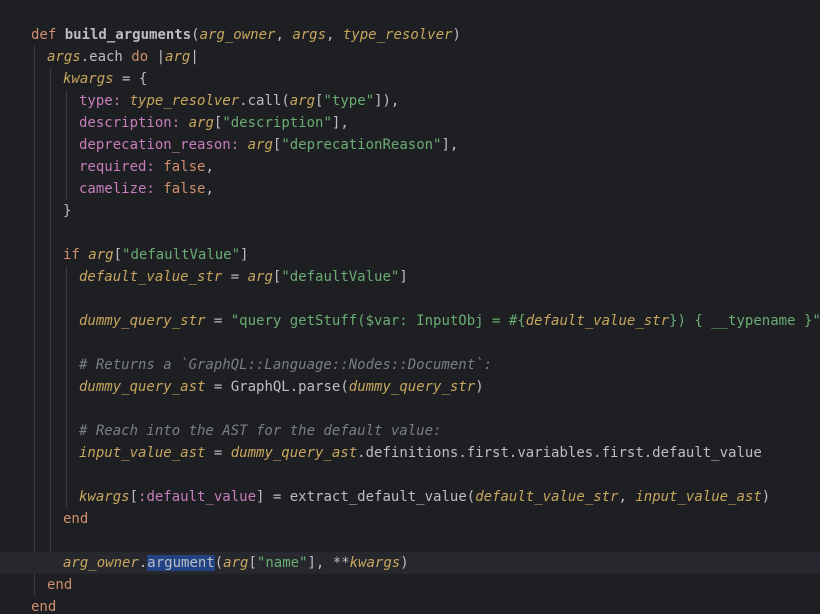  What do you see at coordinates (410, 189) in the screenshot?
I see `code-line: camelize: false,` at bounding box center [410, 189].